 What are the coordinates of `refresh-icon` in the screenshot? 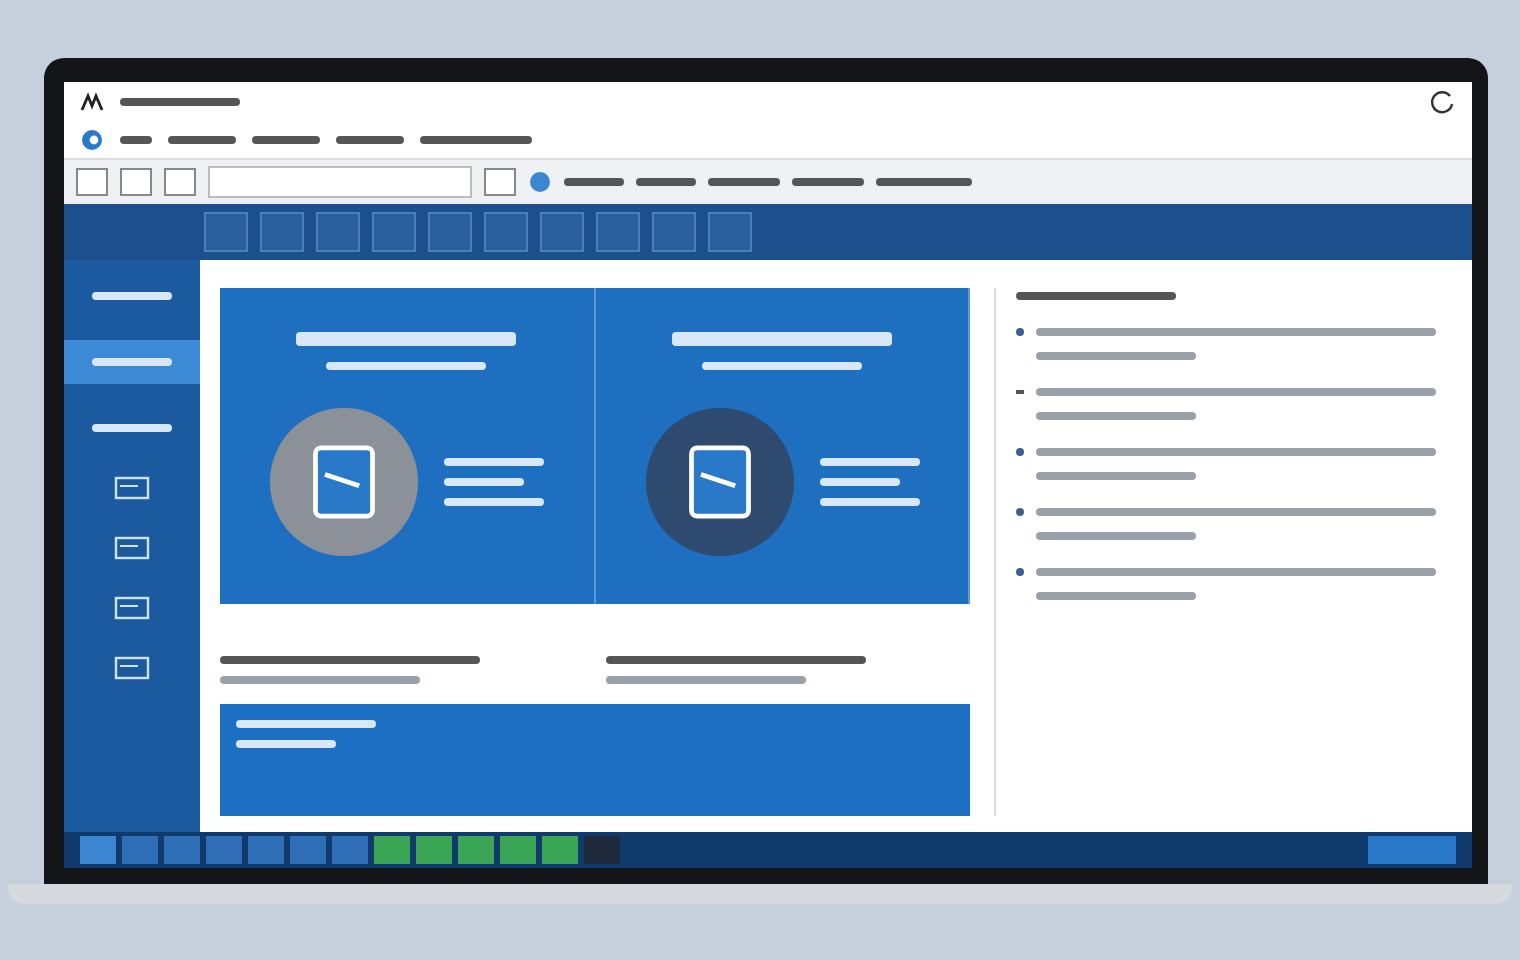 It's located at (1442, 101).